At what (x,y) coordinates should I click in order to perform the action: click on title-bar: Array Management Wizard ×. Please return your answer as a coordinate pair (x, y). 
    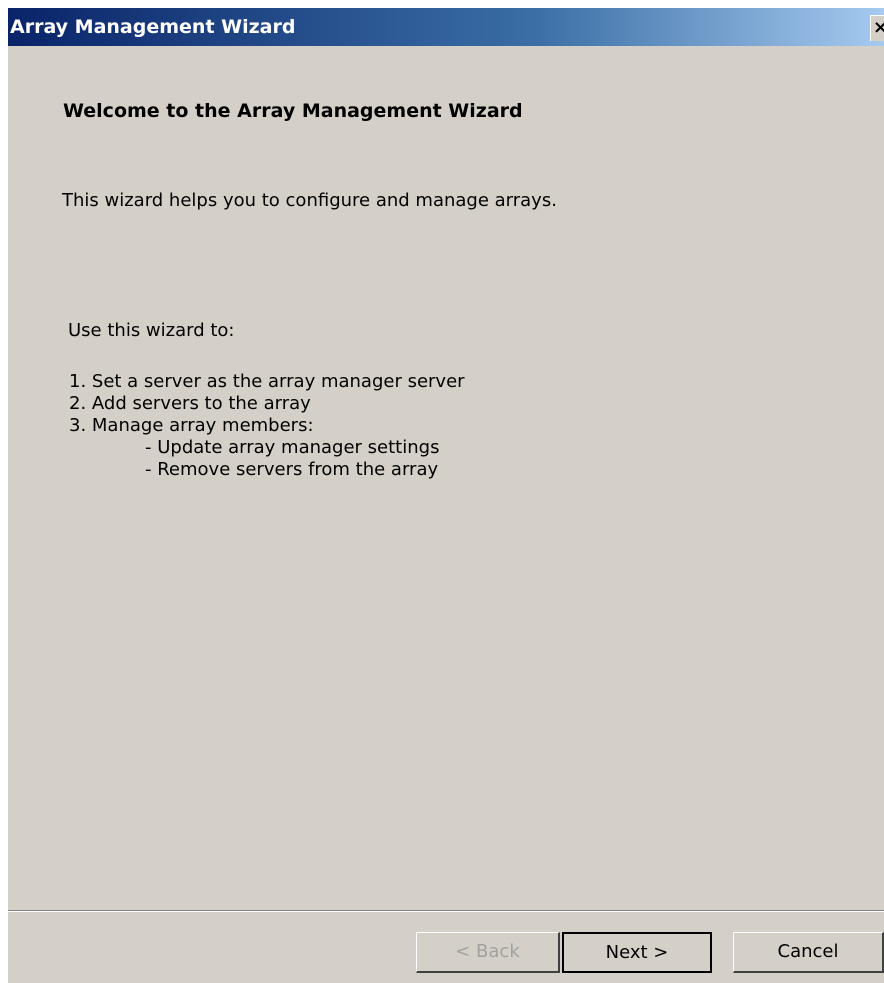
    Looking at the image, I should click on (446, 27).